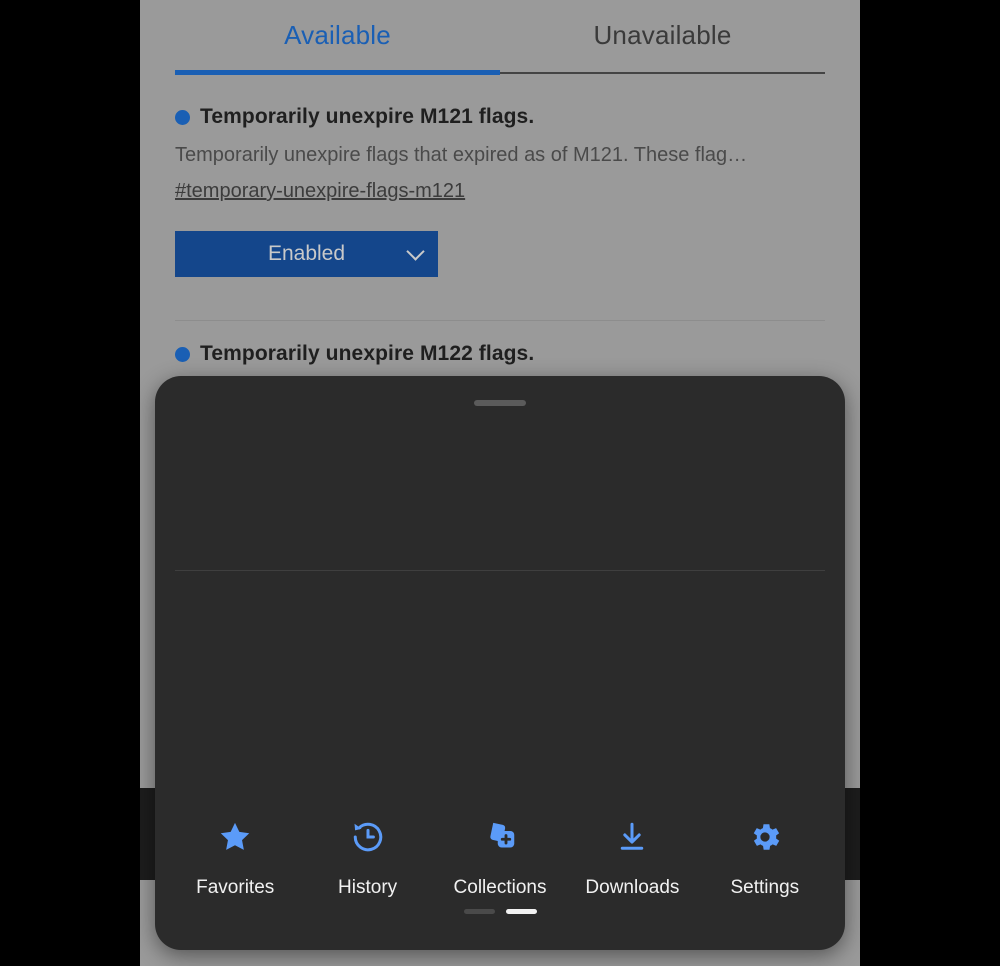 The height and width of the screenshot is (966, 1000). What do you see at coordinates (368, 837) in the screenshot?
I see `history-icon` at bounding box center [368, 837].